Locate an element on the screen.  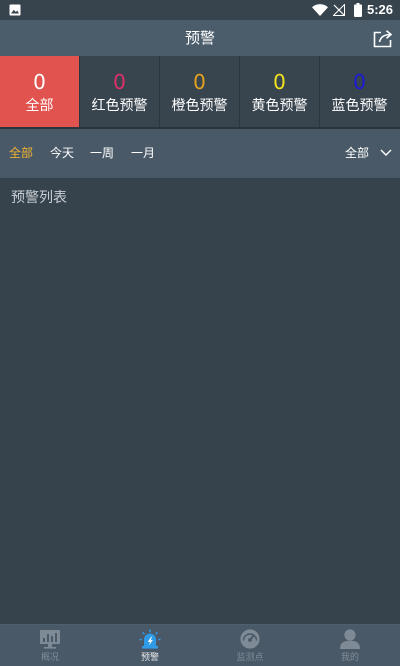
title-bar: 预警 is located at coordinates (200, 38).